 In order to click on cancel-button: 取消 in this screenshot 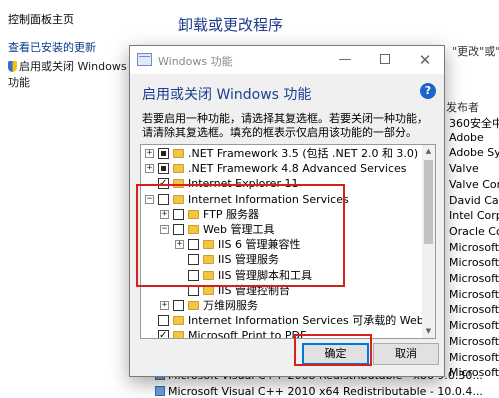, I will do `click(406, 354)`.